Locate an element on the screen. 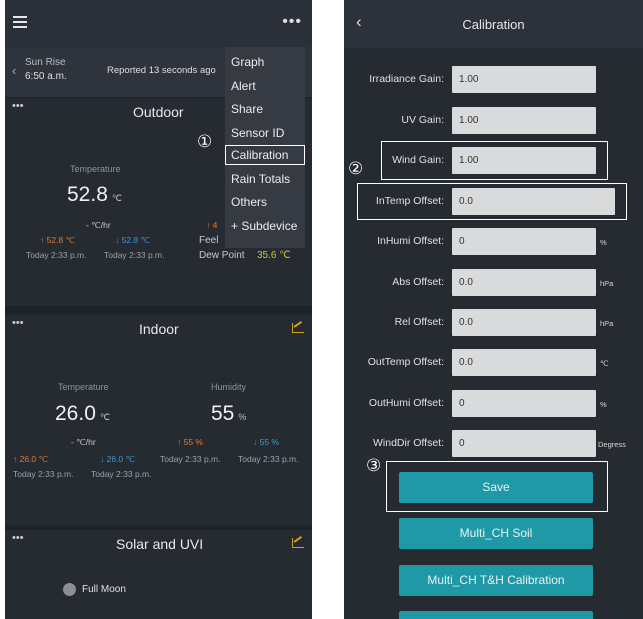  step-two-marker: ② is located at coordinates (356, 168).